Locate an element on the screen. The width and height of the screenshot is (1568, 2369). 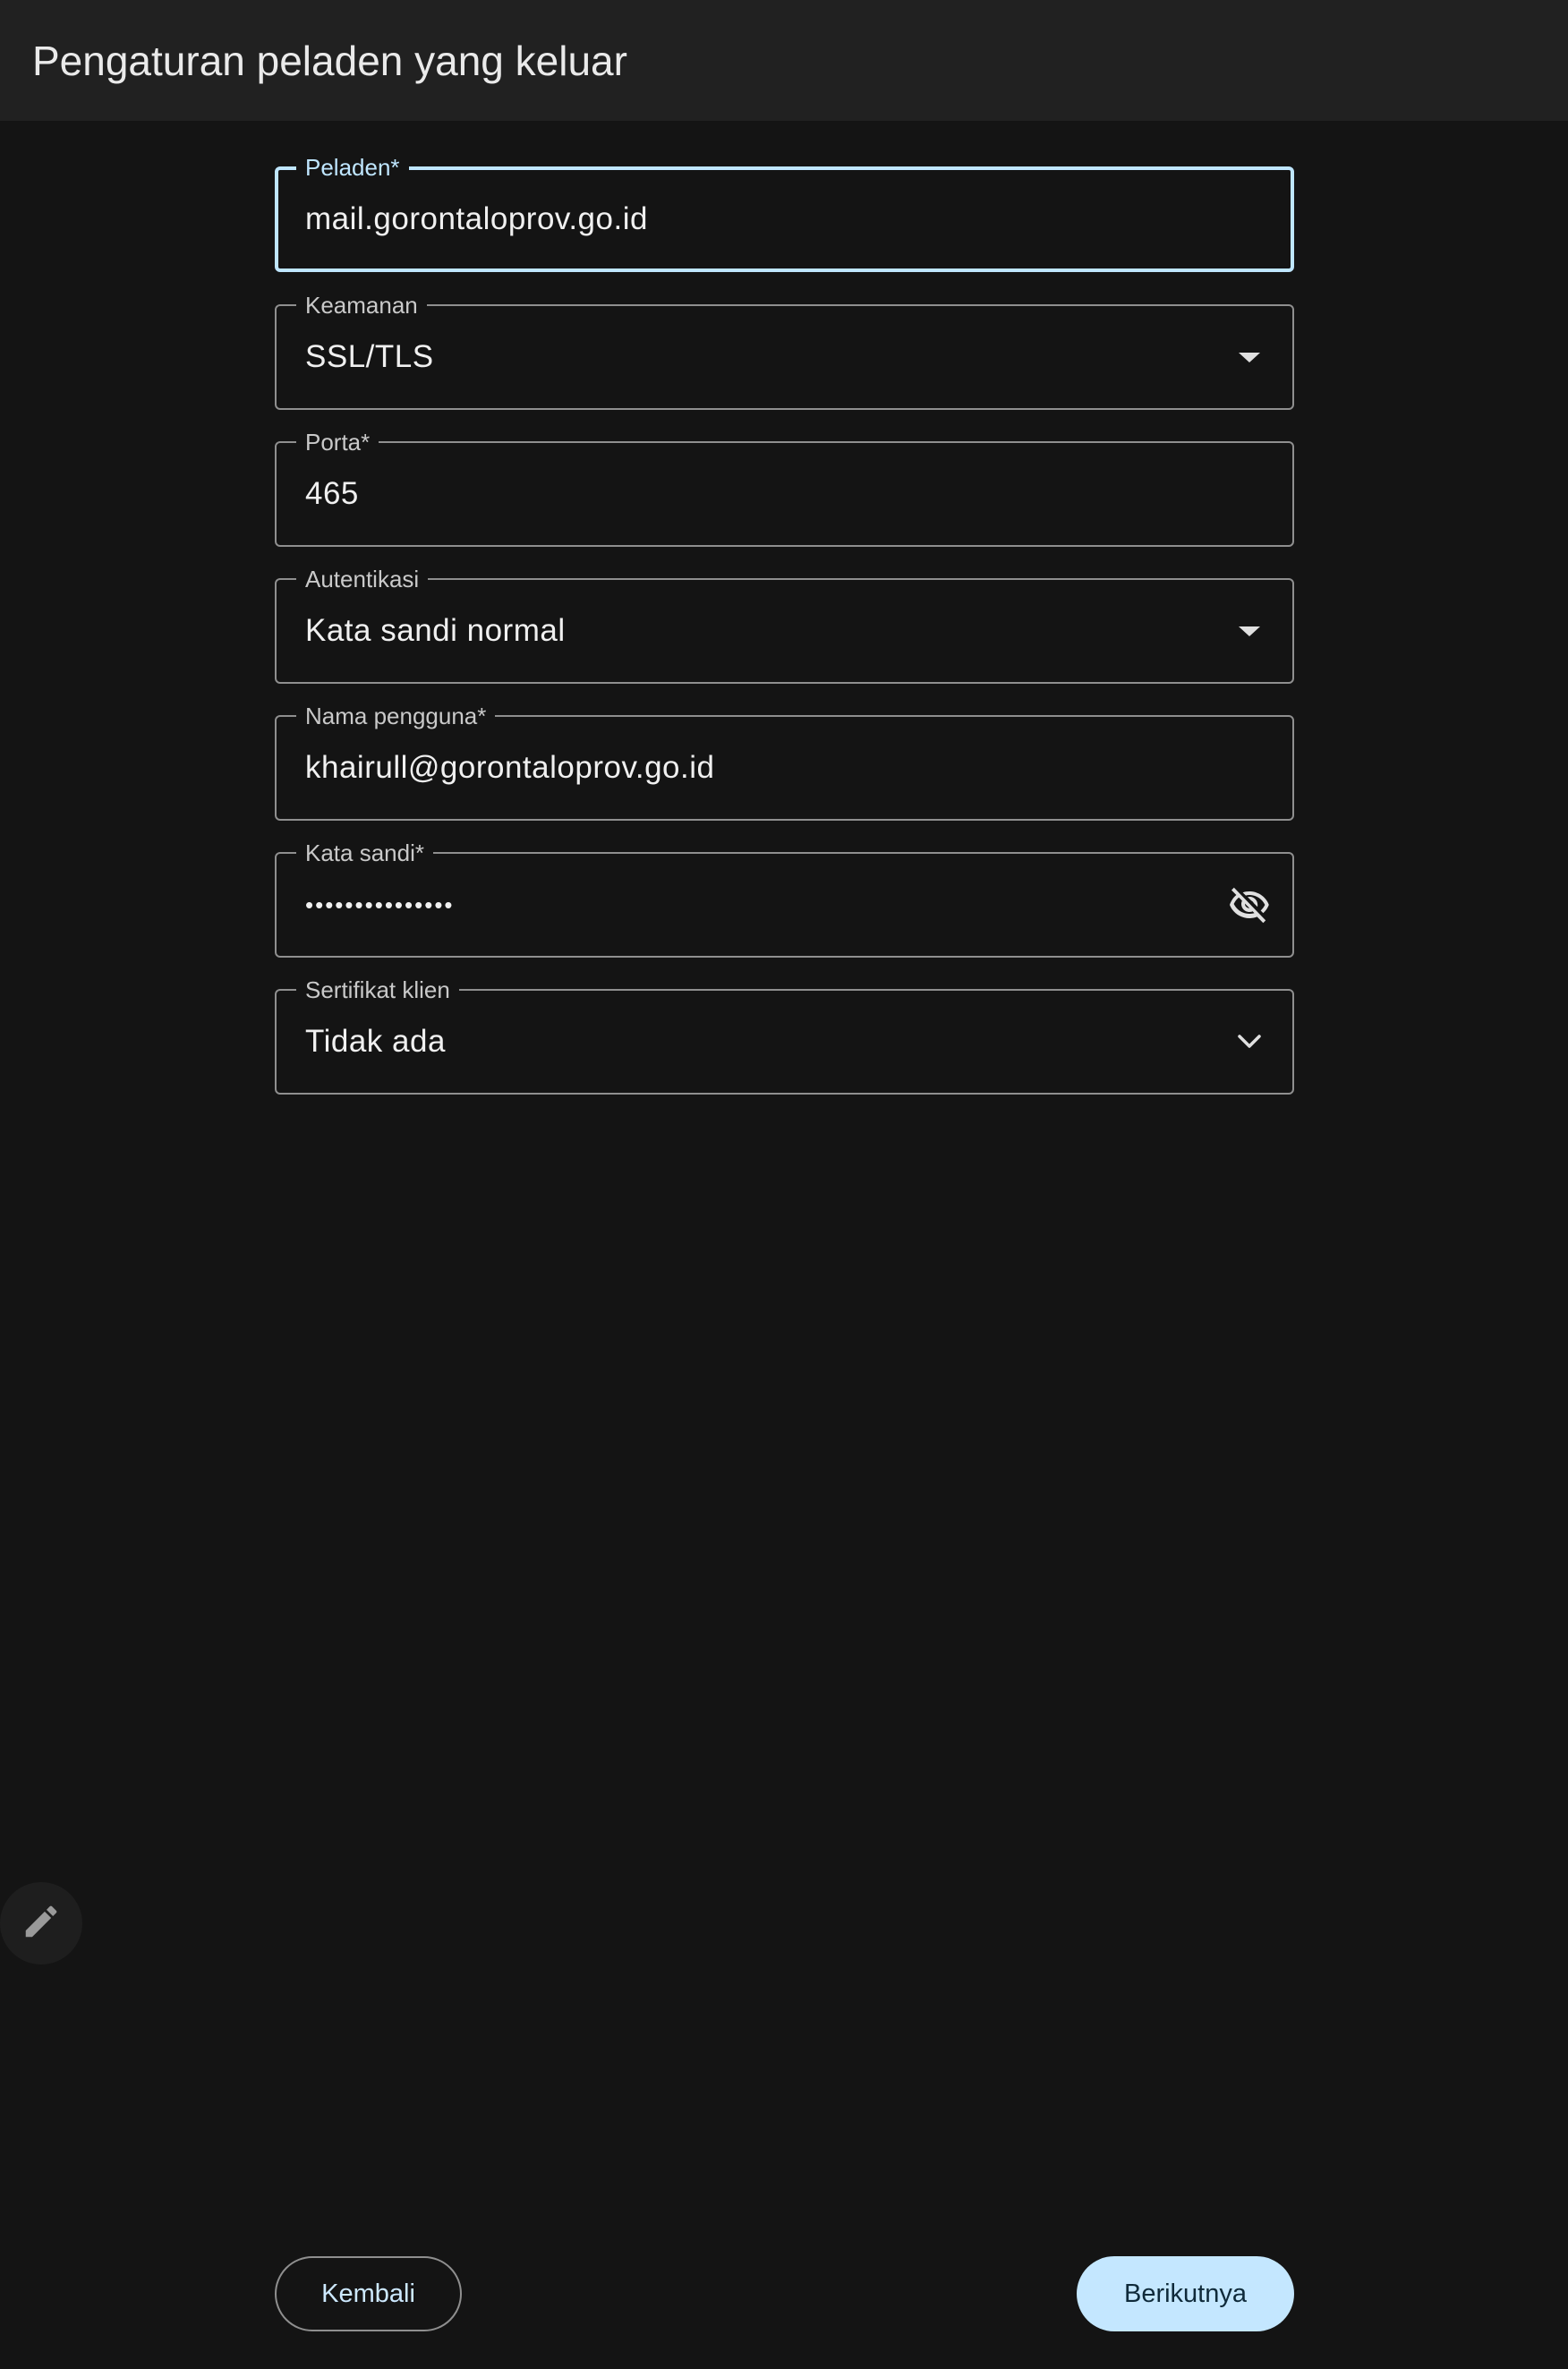
chevron-down-icon is located at coordinates (1249, 1041).